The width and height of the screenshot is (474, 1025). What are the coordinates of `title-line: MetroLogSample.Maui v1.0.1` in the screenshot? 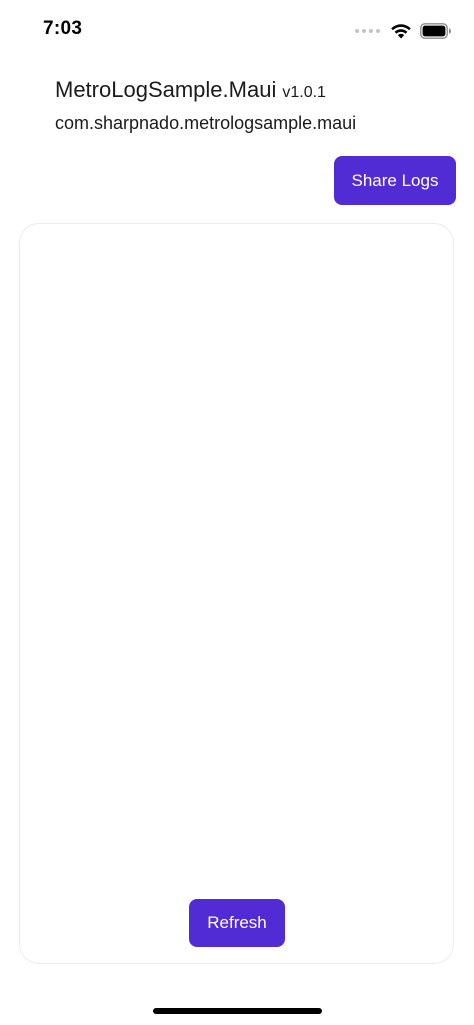 It's located at (255, 90).